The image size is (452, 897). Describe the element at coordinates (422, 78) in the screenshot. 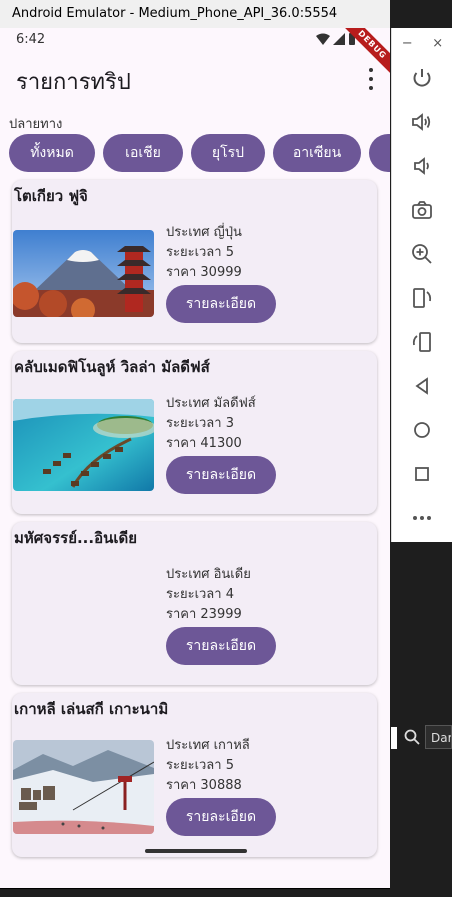

I see `power-icon` at that location.